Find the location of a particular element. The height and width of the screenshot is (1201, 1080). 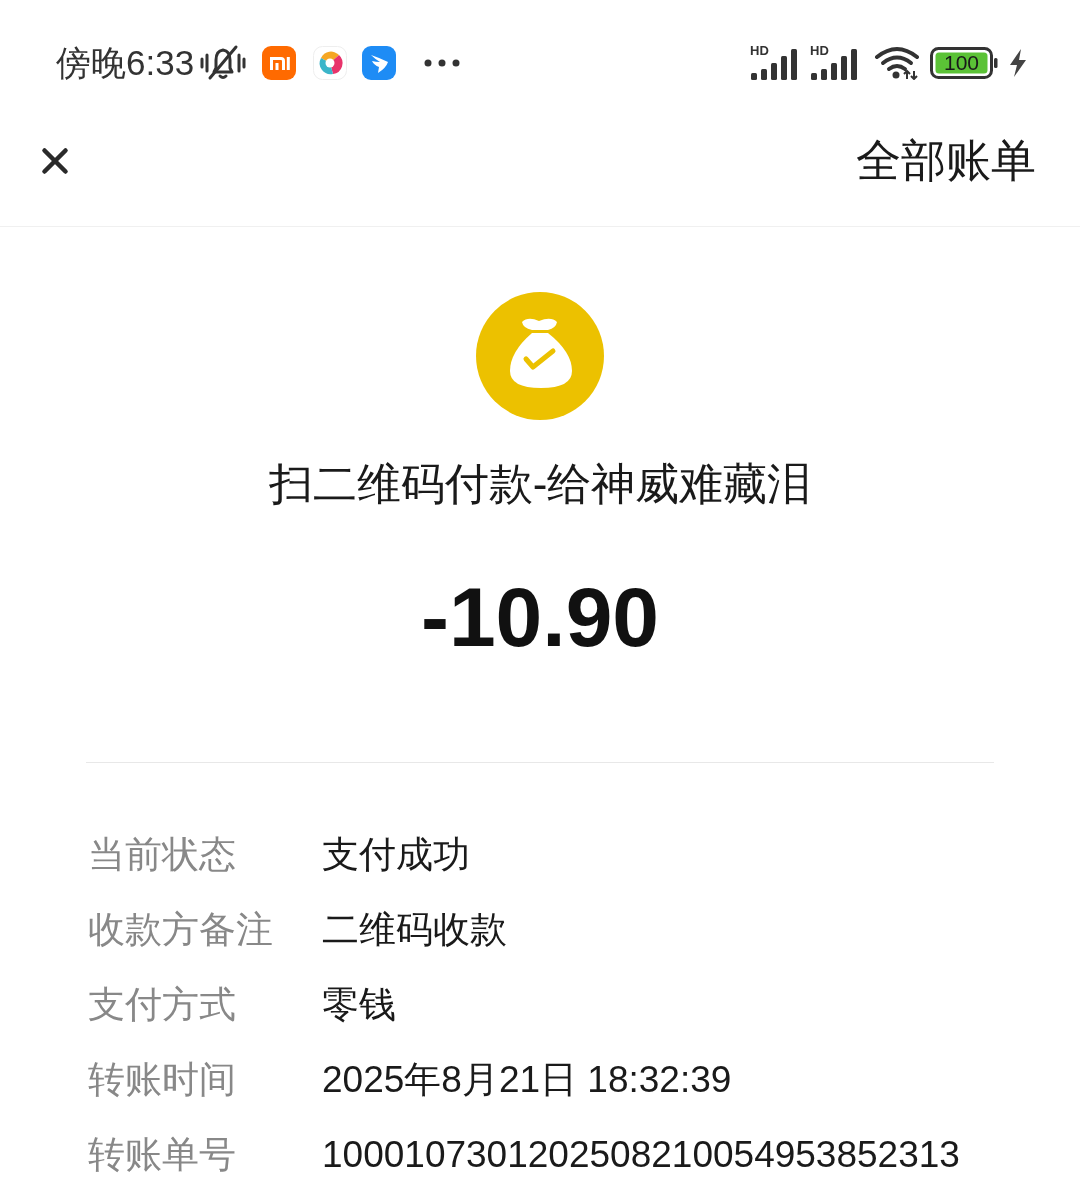

detail-value: 1000107301202508210054953852313 is located at coordinates (641, 1155).